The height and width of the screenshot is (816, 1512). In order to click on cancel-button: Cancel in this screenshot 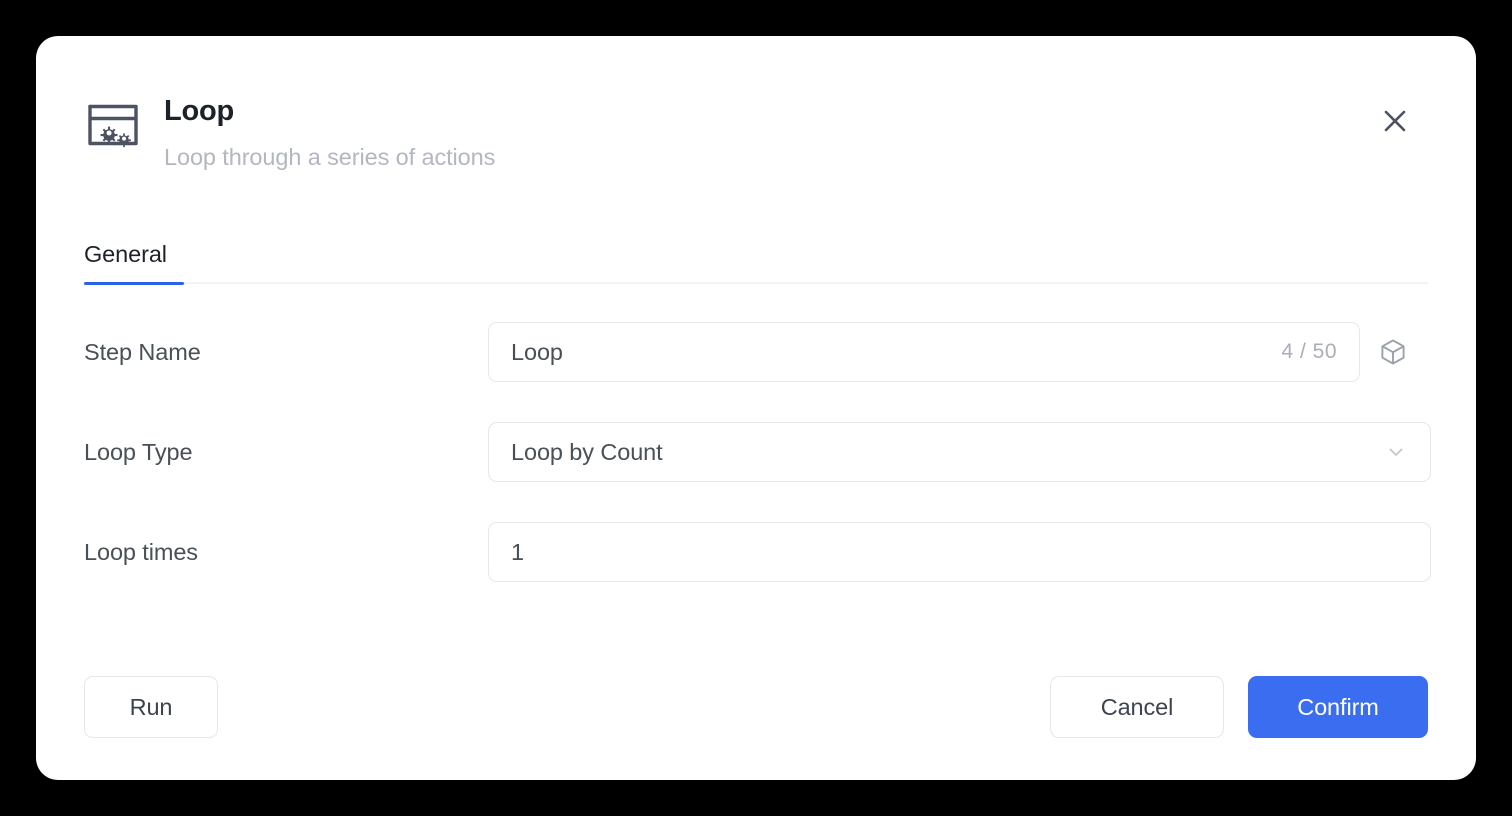, I will do `click(1137, 707)`.